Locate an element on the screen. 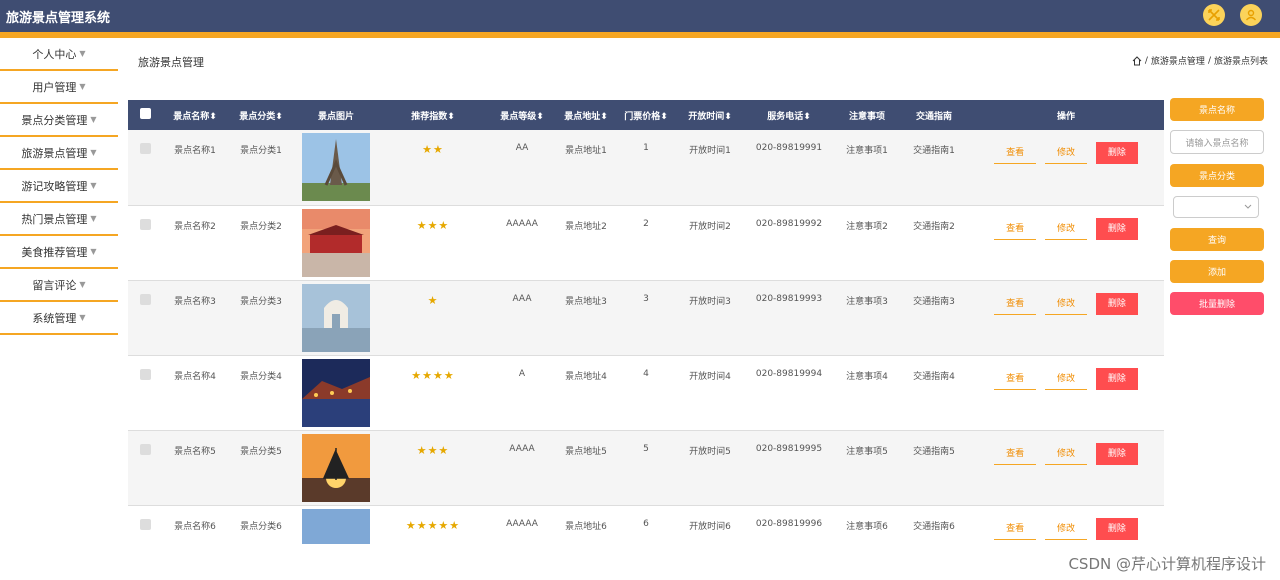 This screenshot has width=1280, height=580. top-bar: 旅游景点管理系统 is located at coordinates (640, 19).